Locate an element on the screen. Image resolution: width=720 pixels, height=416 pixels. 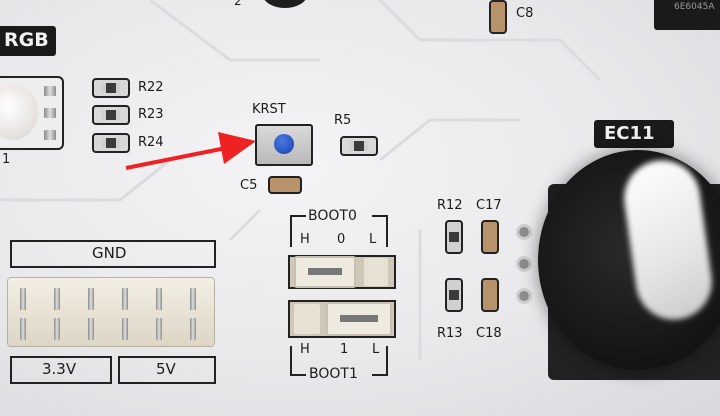
v33-label: 3.3V is located at coordinates (59, 369).